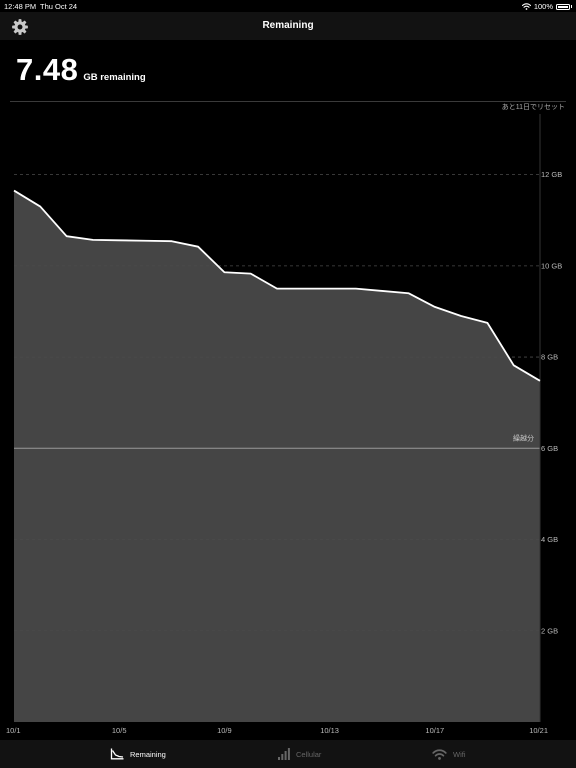  I want to click on tab-cellular: Cellular, so click(299, 754).